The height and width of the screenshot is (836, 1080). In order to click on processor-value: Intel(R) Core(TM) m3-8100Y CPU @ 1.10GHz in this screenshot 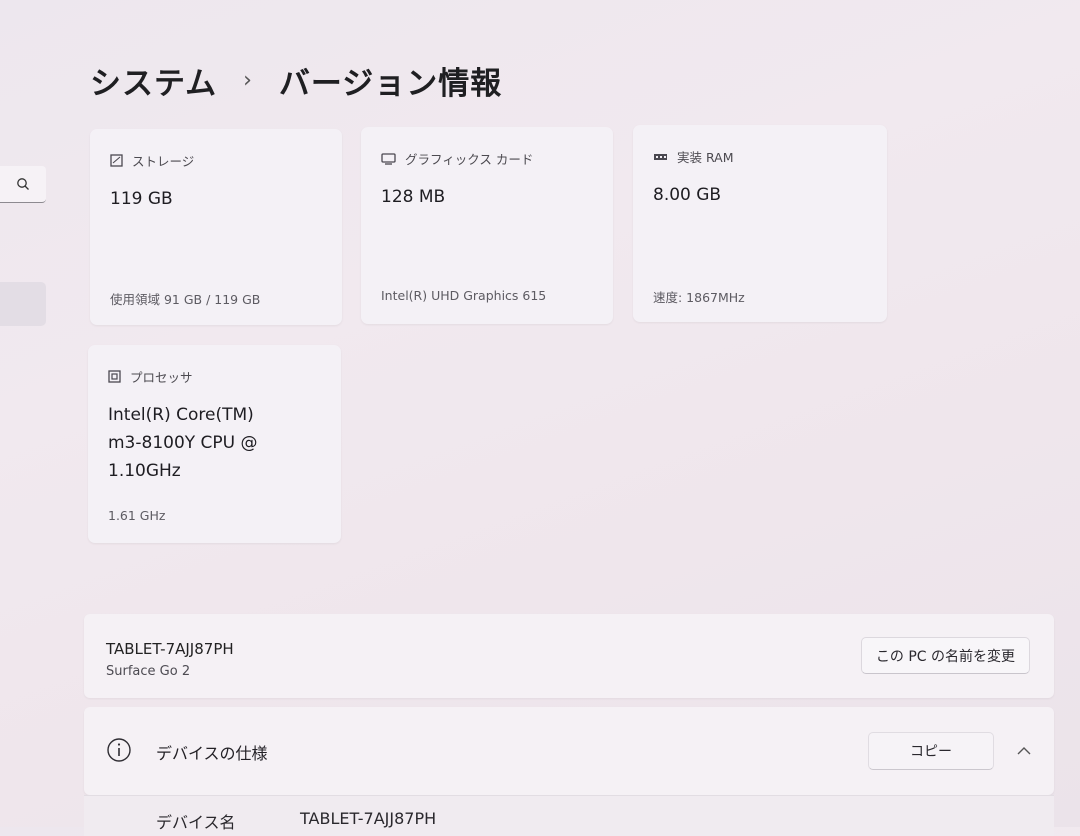, I will do `click(183, 443)`.